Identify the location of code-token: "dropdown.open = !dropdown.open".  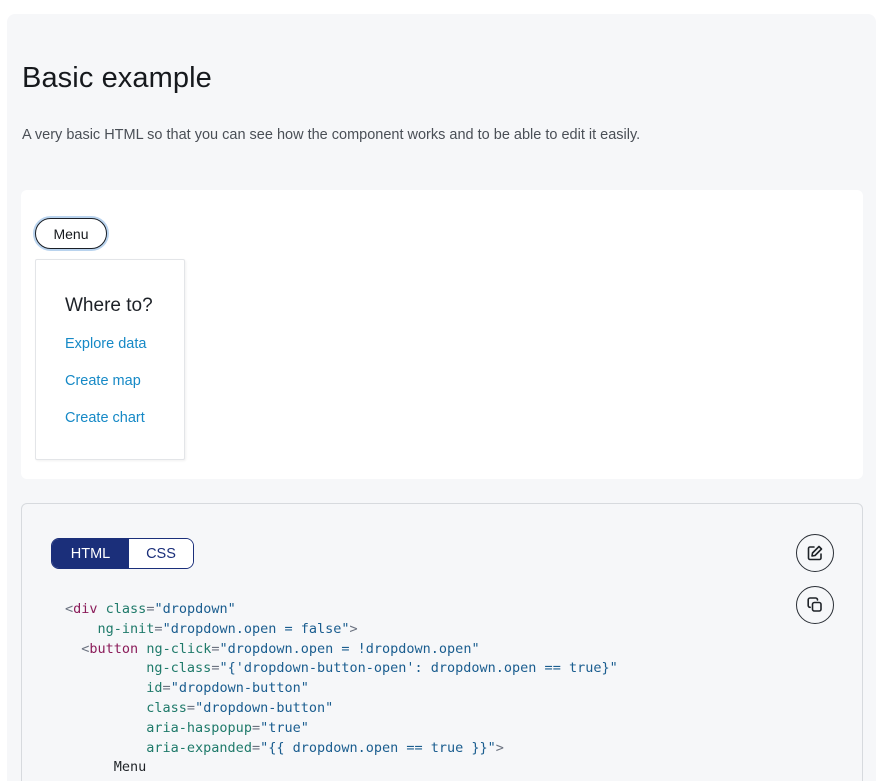
(349, 648).